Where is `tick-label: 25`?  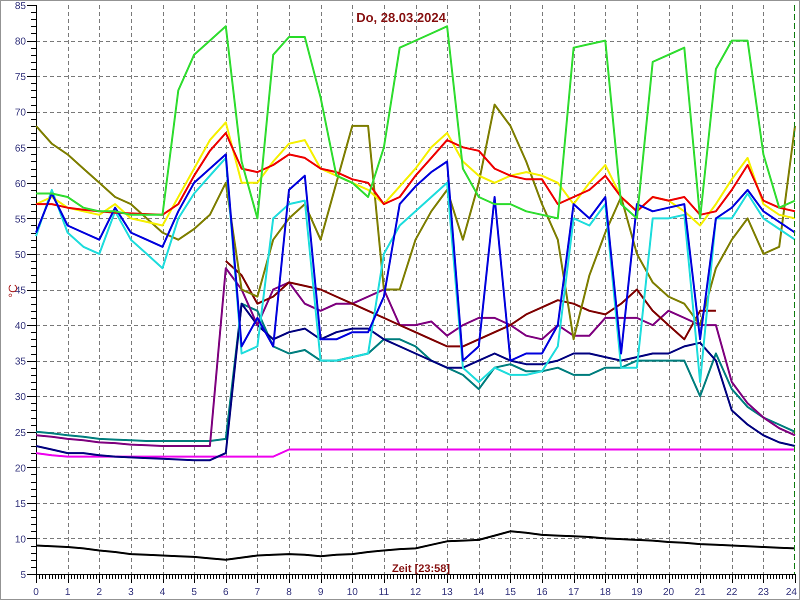 tick-label: 25 is located at coordinates (20, 433).